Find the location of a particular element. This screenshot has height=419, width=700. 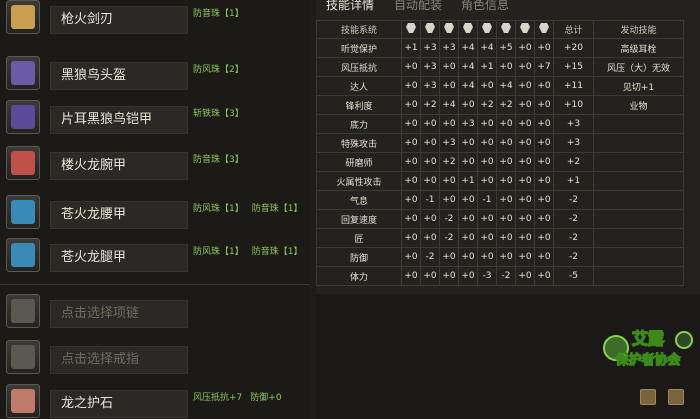

skill-point-cell: +4 is located at coordinates (449, 105).